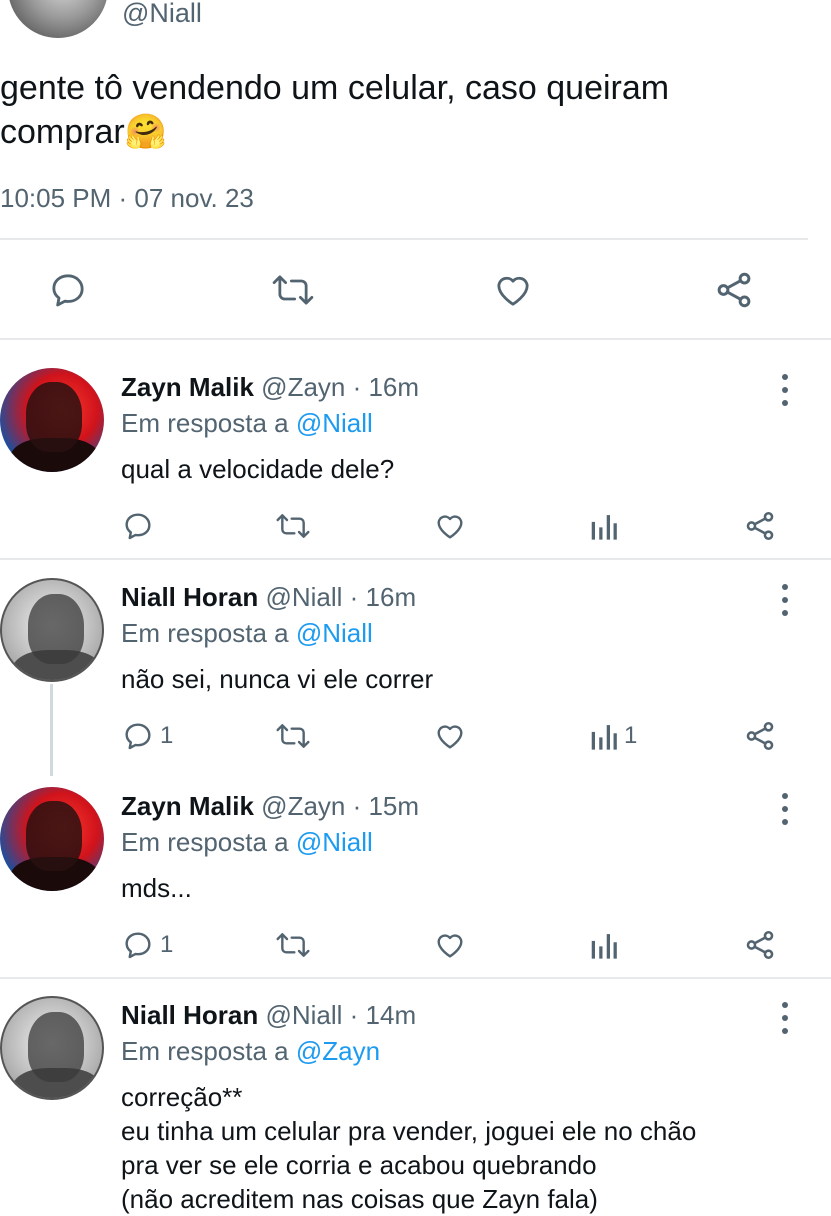 The width and height of the screenshot is (831, 1216). Describe the element at coordinates (340, 597) in the screenshot. I see `author-handle-time: @Niall · 16m` at that location.